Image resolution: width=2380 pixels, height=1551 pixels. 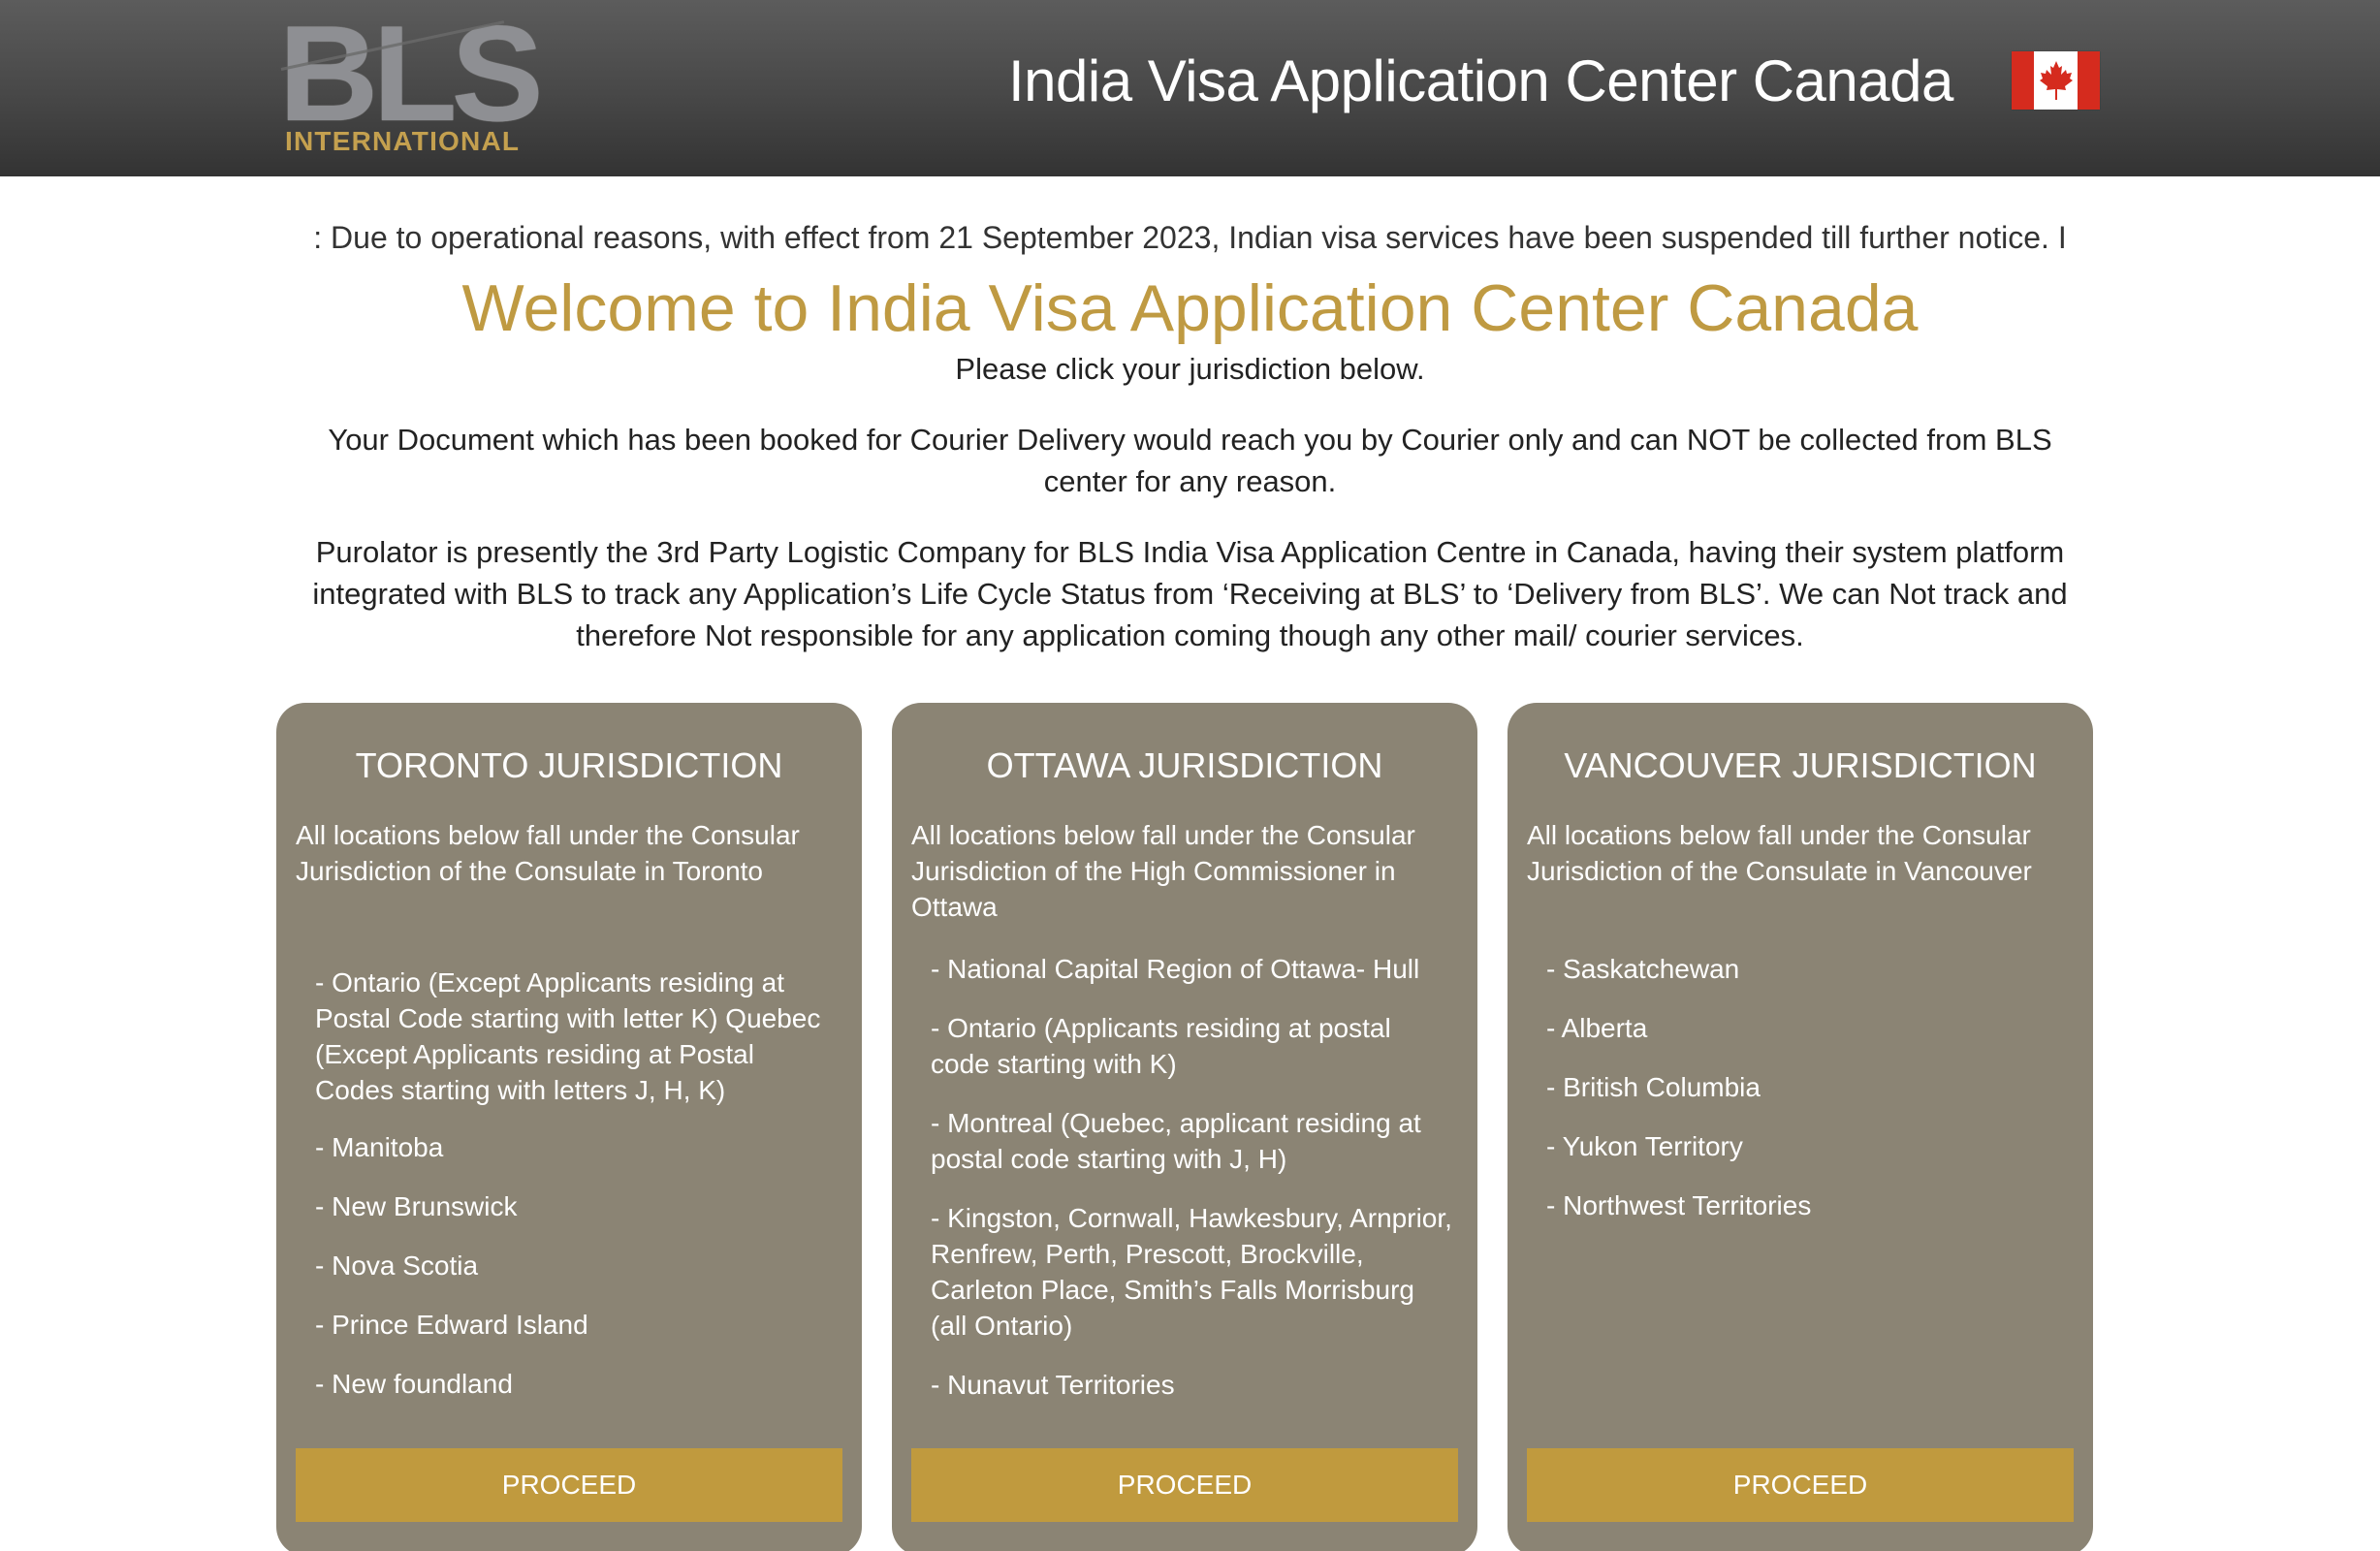 What do you see at coordinates (1190, 369) in the screenshot?
I see `instruction-text: Please click your jurisdiction below.` at bounding box center [1190, 369].